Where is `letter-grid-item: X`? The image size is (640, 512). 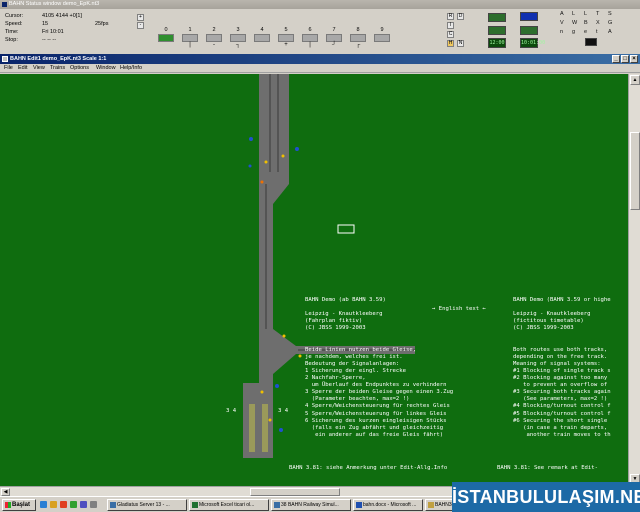
letter-grid-item: X is located at coordinates (598, 23).